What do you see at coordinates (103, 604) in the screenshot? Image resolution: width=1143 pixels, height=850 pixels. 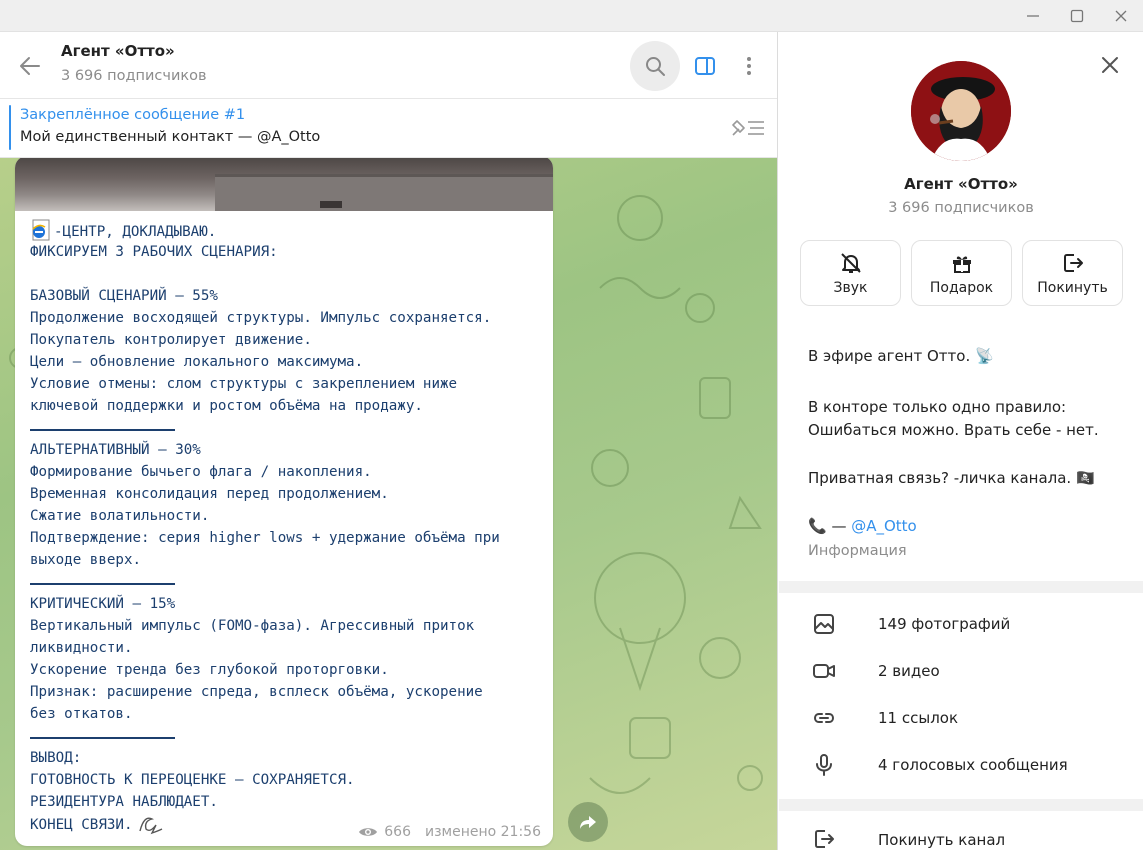 I see `post-text-line: КРИТИЧЕСКИЙ — 15%` at bounding box center [103, 604].